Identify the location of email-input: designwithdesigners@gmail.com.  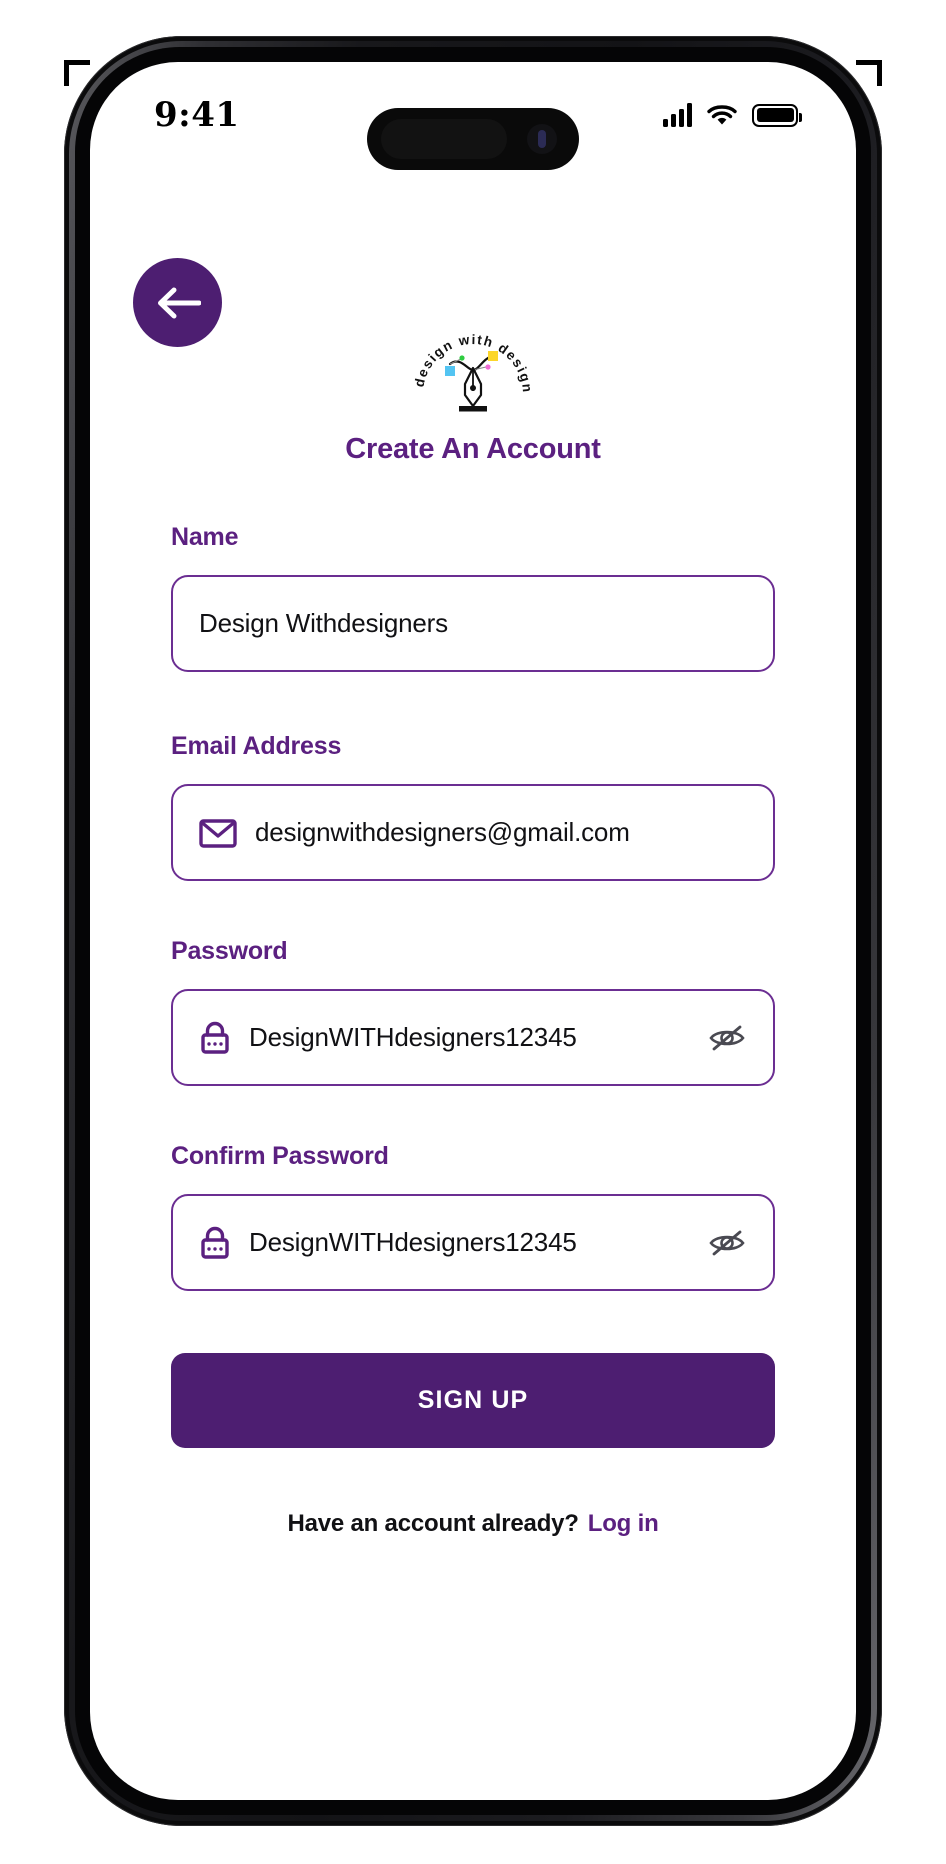
(473, 832).